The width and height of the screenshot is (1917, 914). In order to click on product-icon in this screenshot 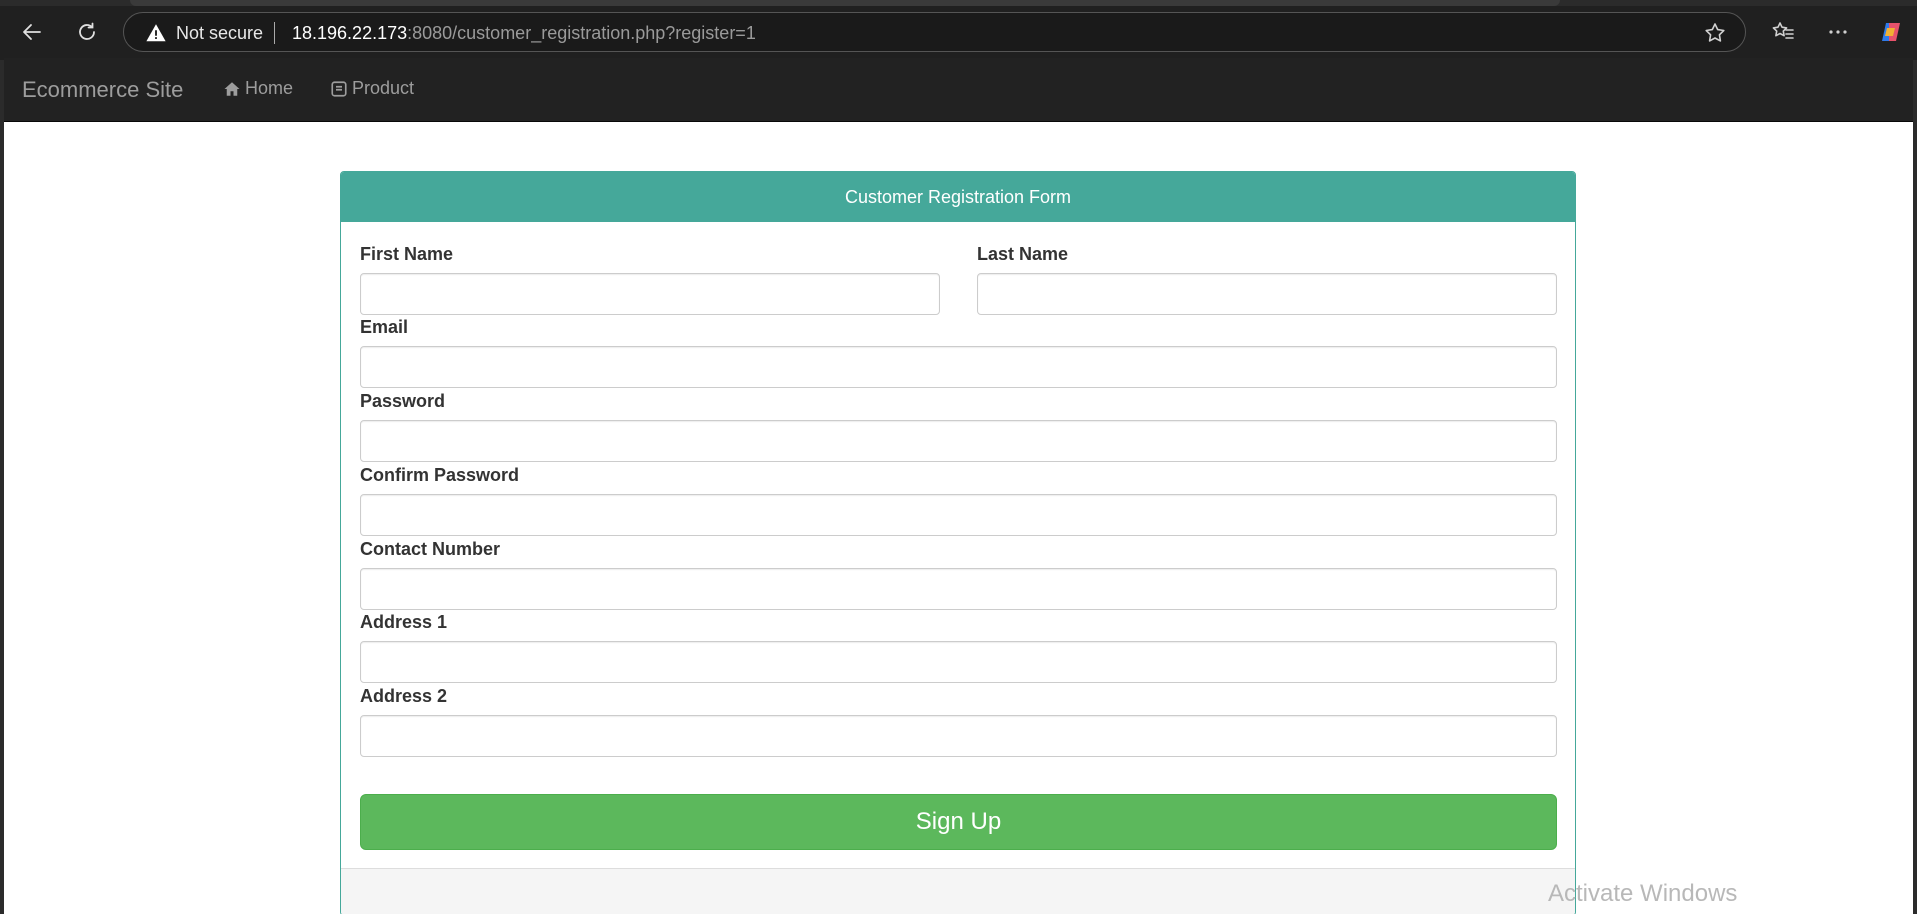, I will do `click(339, 88)`.